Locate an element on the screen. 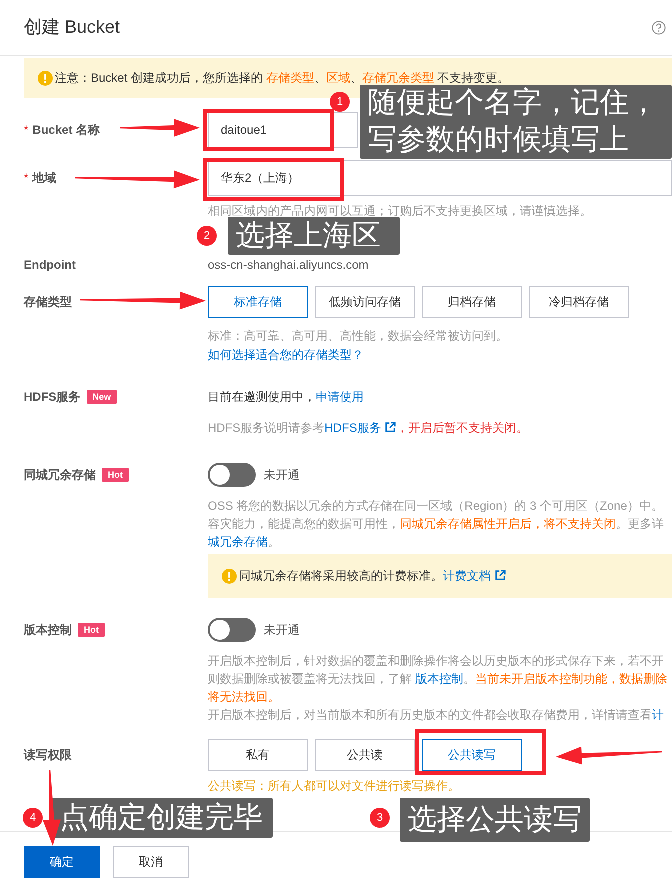  option-button: 归档存储 is located at coordinates (472, 302).